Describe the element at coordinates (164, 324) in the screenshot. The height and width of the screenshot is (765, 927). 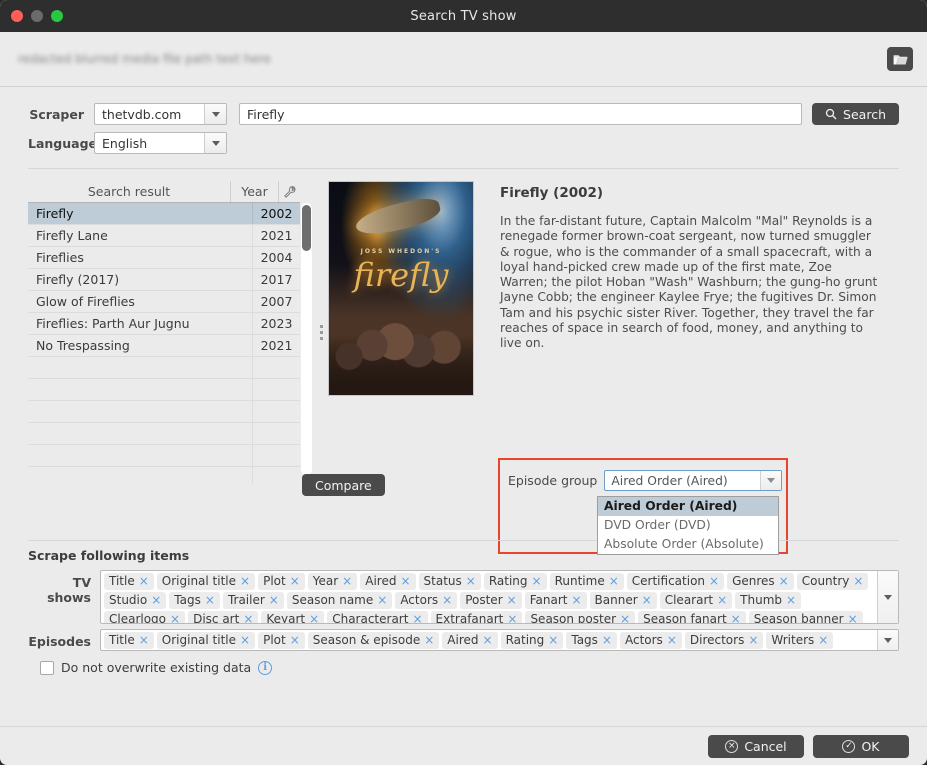
I see `table-row: Fireflies: Parth Aur Jugnu 2023` at that location.